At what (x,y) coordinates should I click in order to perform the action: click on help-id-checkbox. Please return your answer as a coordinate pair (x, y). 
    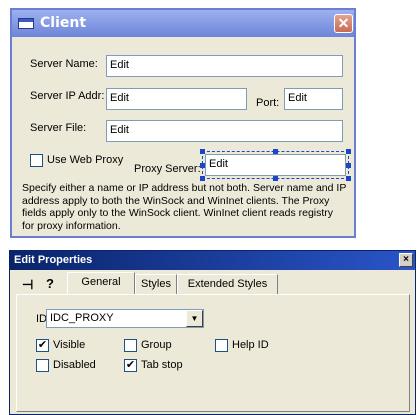
    Looking at the image, I should click on (221, 345).